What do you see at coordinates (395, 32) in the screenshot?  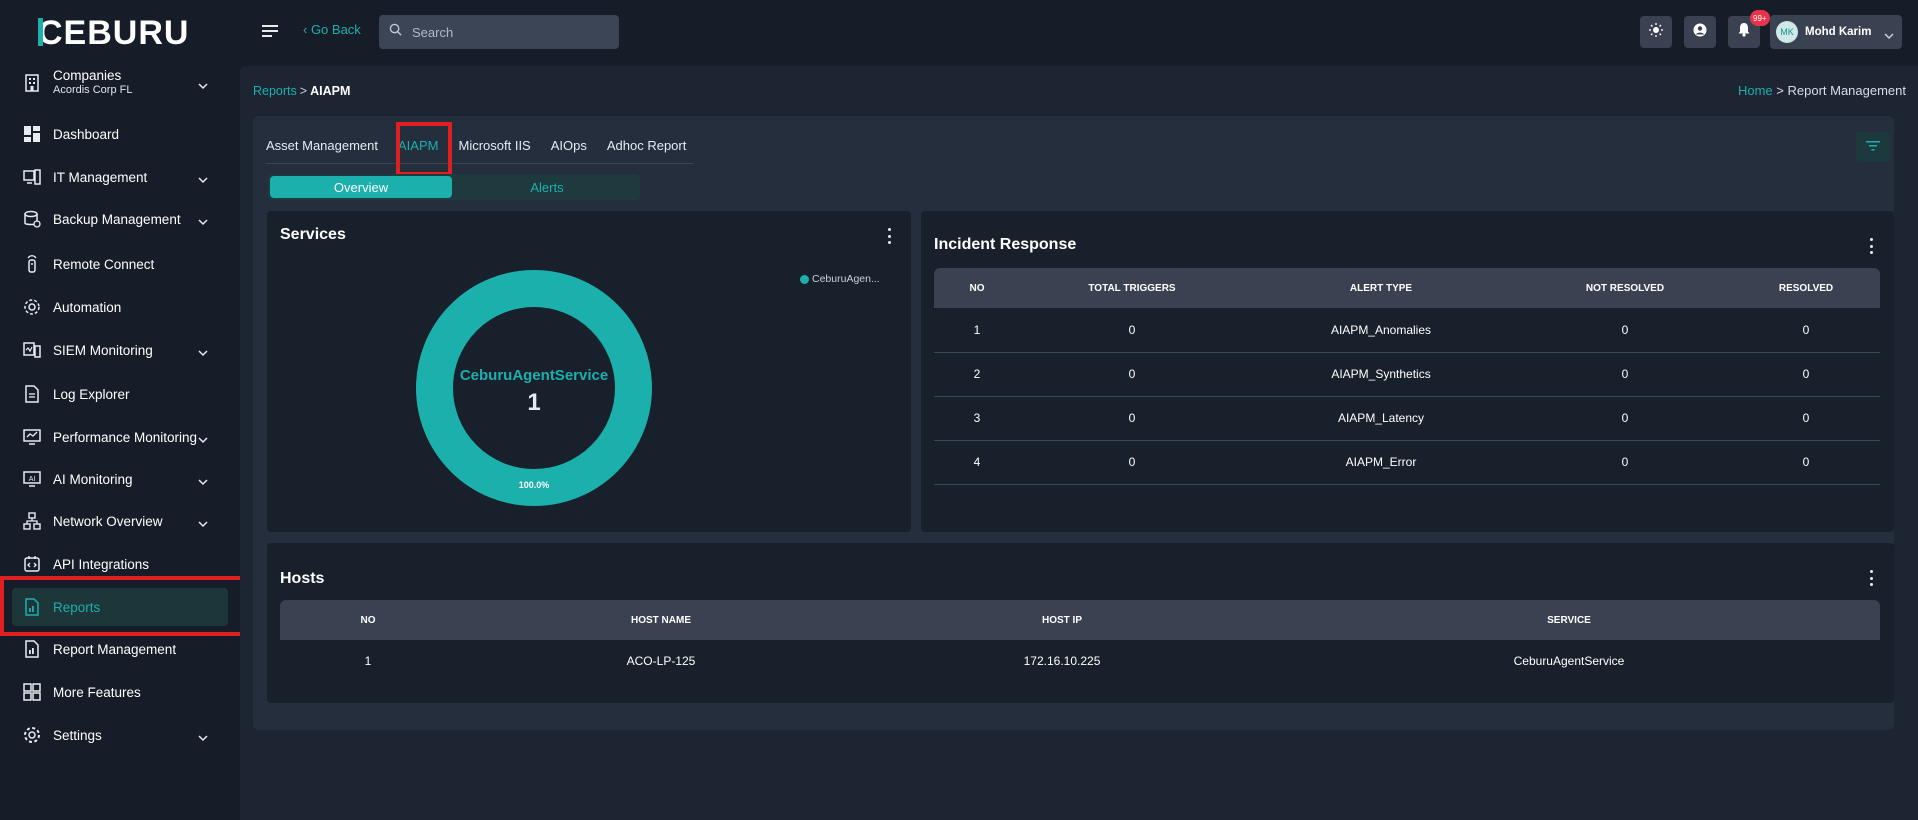 I see `search-icon` at bounding box center [395, 32].